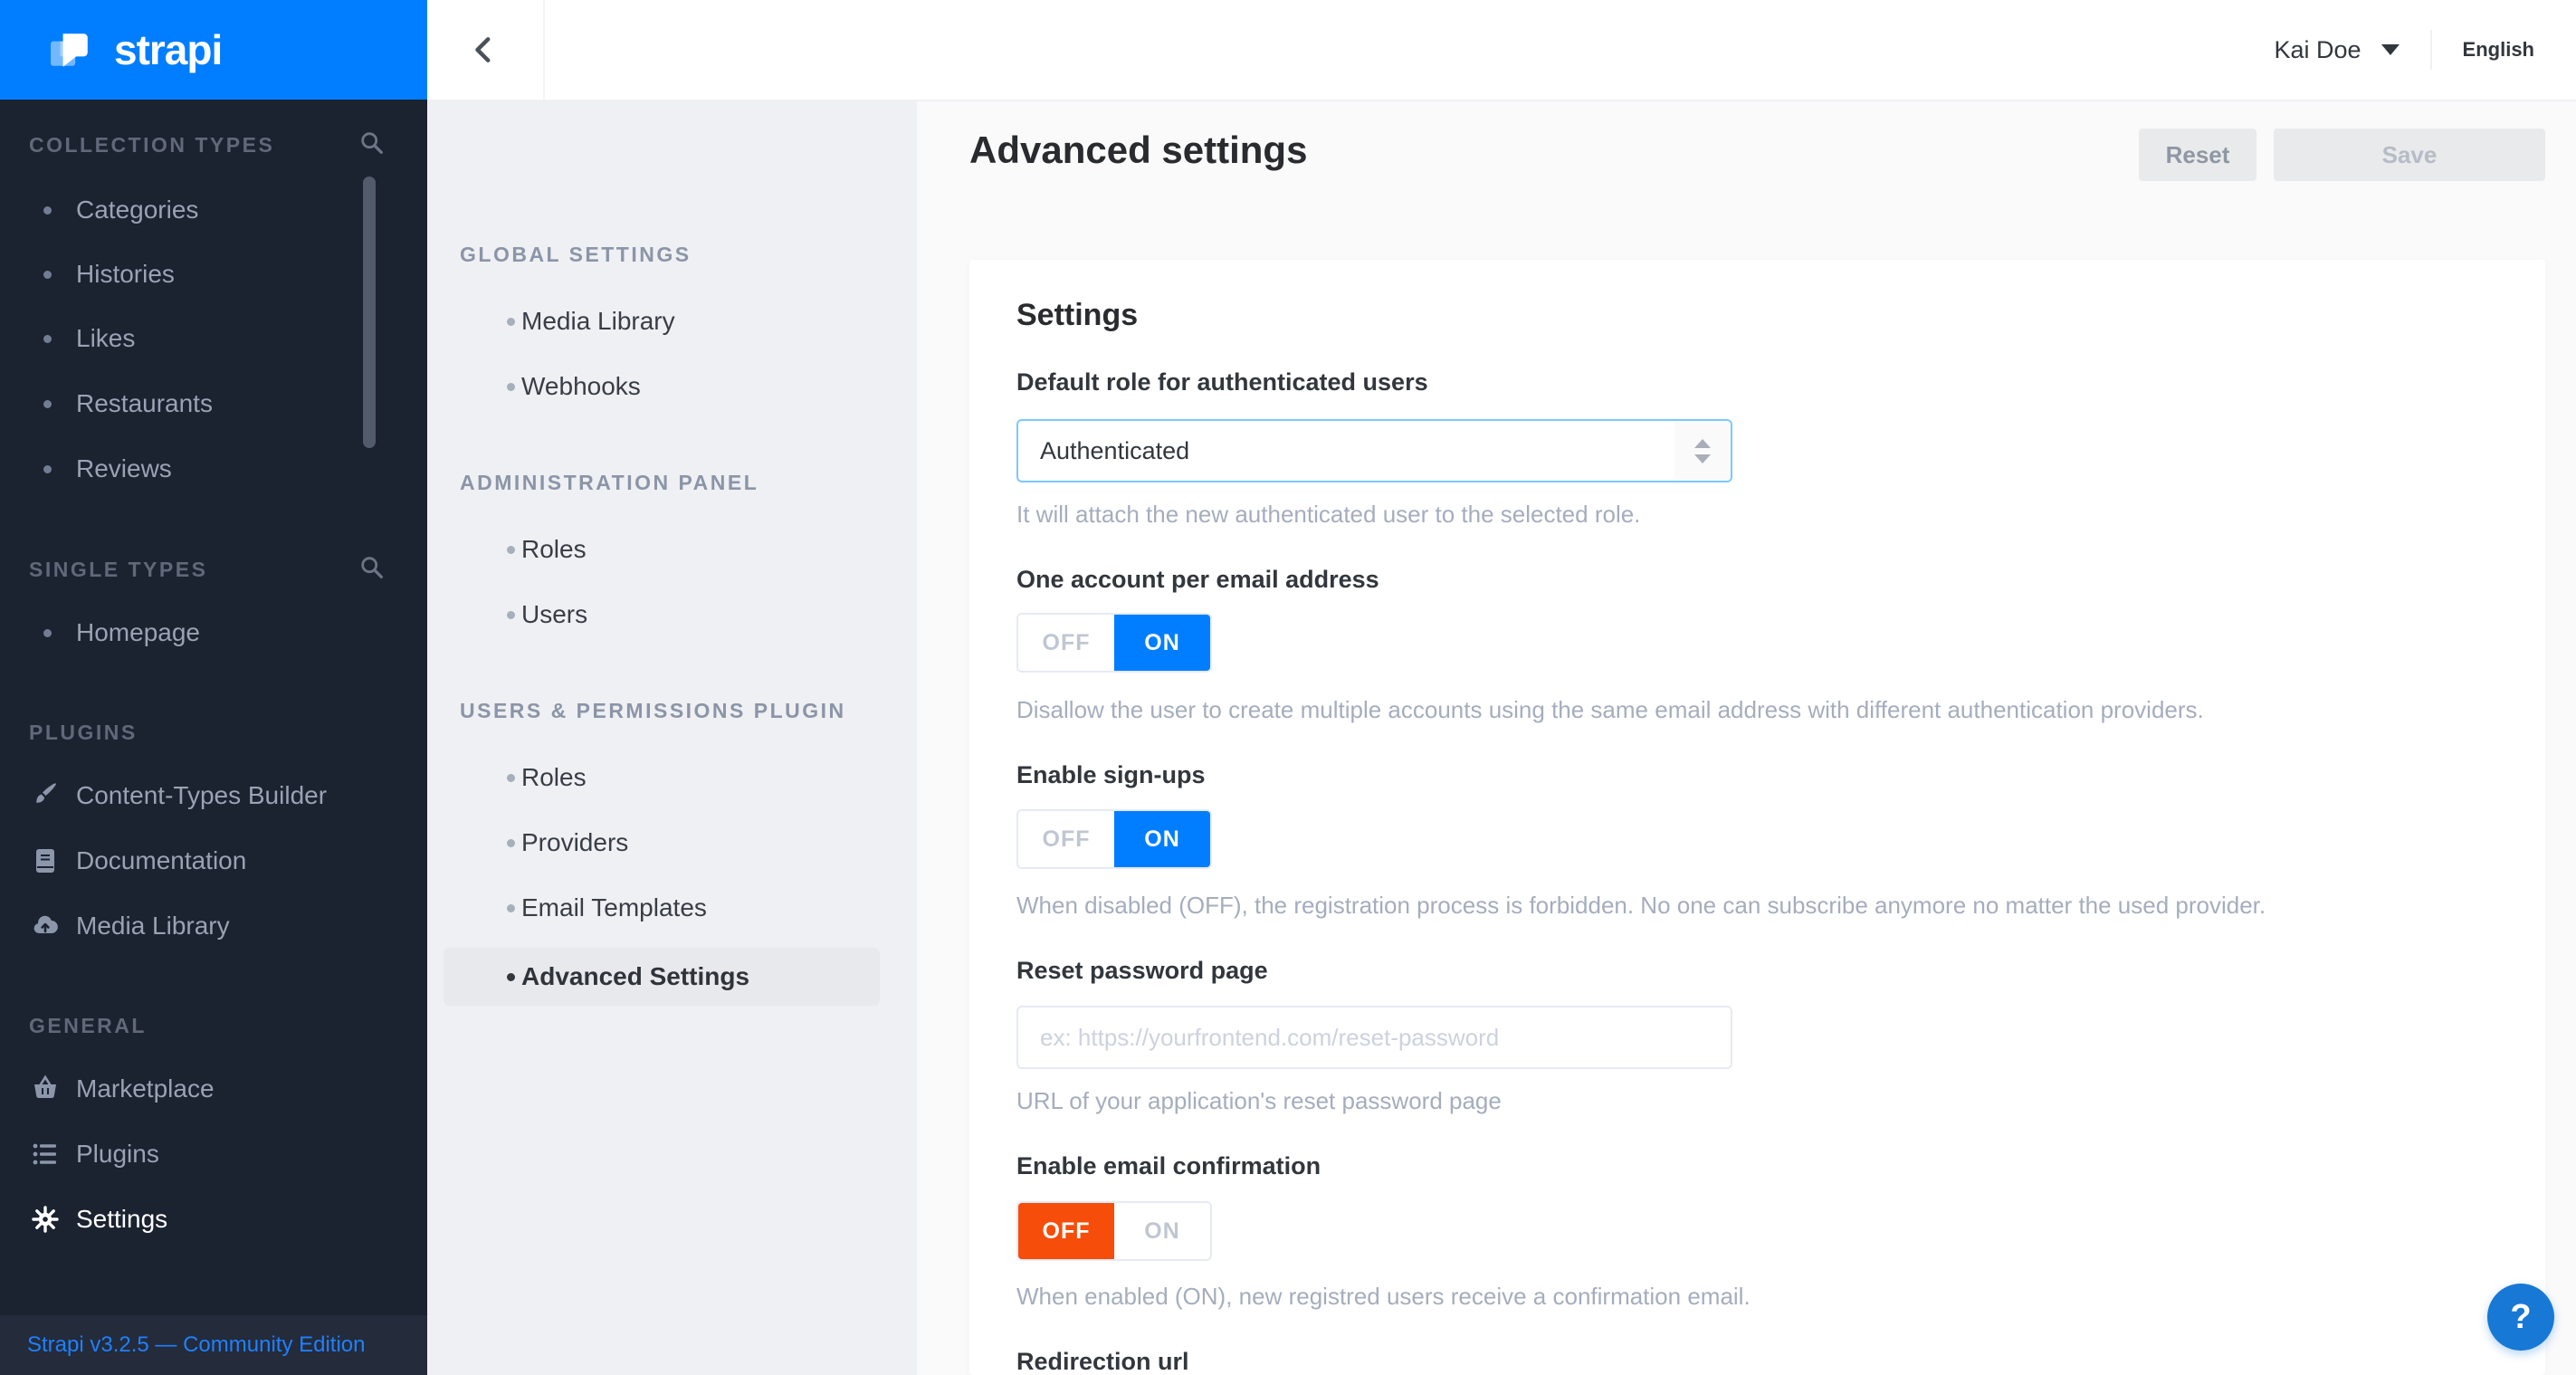  I want to click on basket-icon, so click(45, 1088).